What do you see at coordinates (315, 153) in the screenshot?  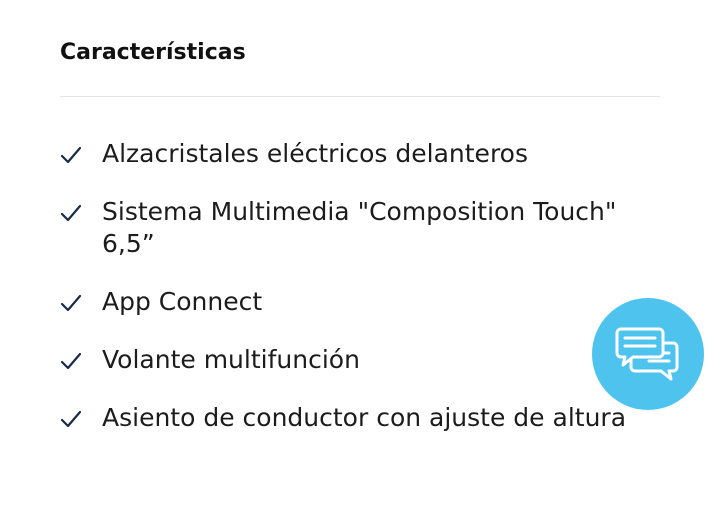 I see `feature-label: Alzacristales eléctricos delanteros` at bounding box center [315, 153].